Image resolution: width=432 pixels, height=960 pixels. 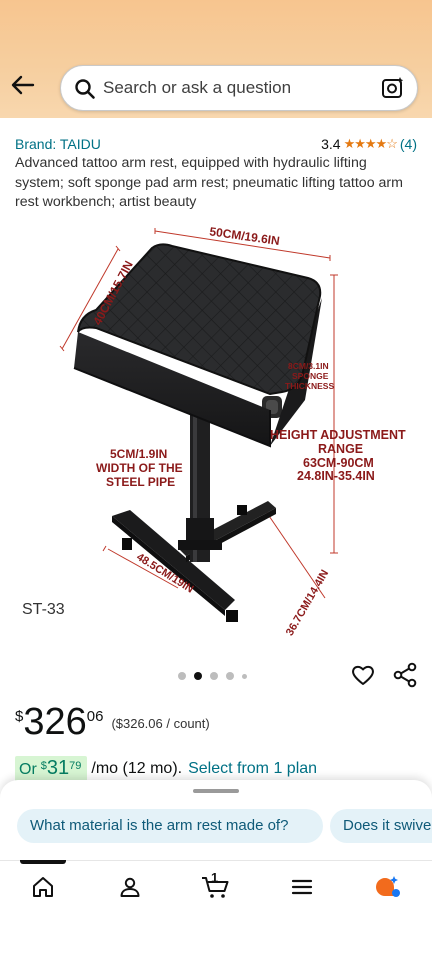 I want to click on menu-icon, so click(x=302, y=887).